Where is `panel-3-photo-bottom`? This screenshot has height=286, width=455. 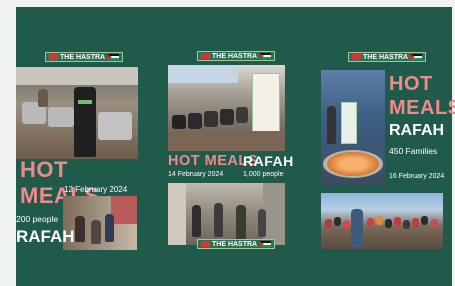 panel-3-photo-bottom is located at coordinates (382, 221).